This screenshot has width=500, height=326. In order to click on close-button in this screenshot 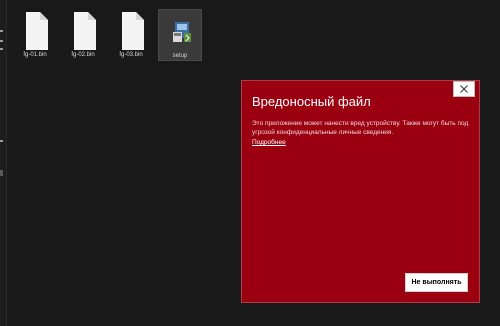, I will do `click(464, 89)`.